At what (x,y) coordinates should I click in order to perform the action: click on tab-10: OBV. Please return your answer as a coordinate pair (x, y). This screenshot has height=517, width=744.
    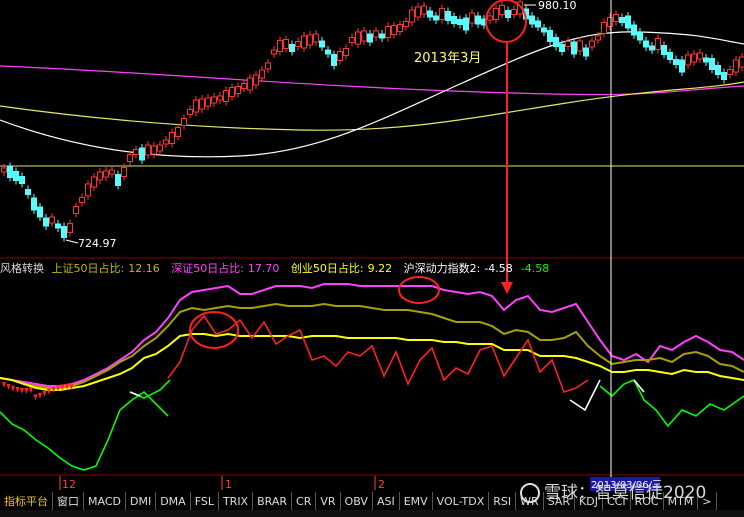
    Looking at the image, I should click on (356, 501).